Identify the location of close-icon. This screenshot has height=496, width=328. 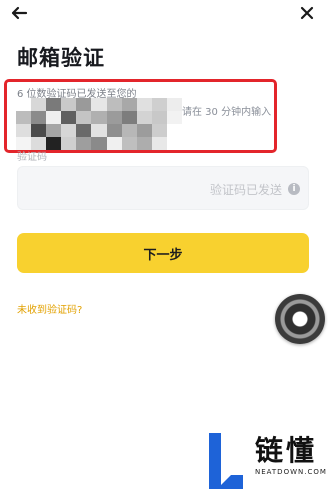
(307, 13).